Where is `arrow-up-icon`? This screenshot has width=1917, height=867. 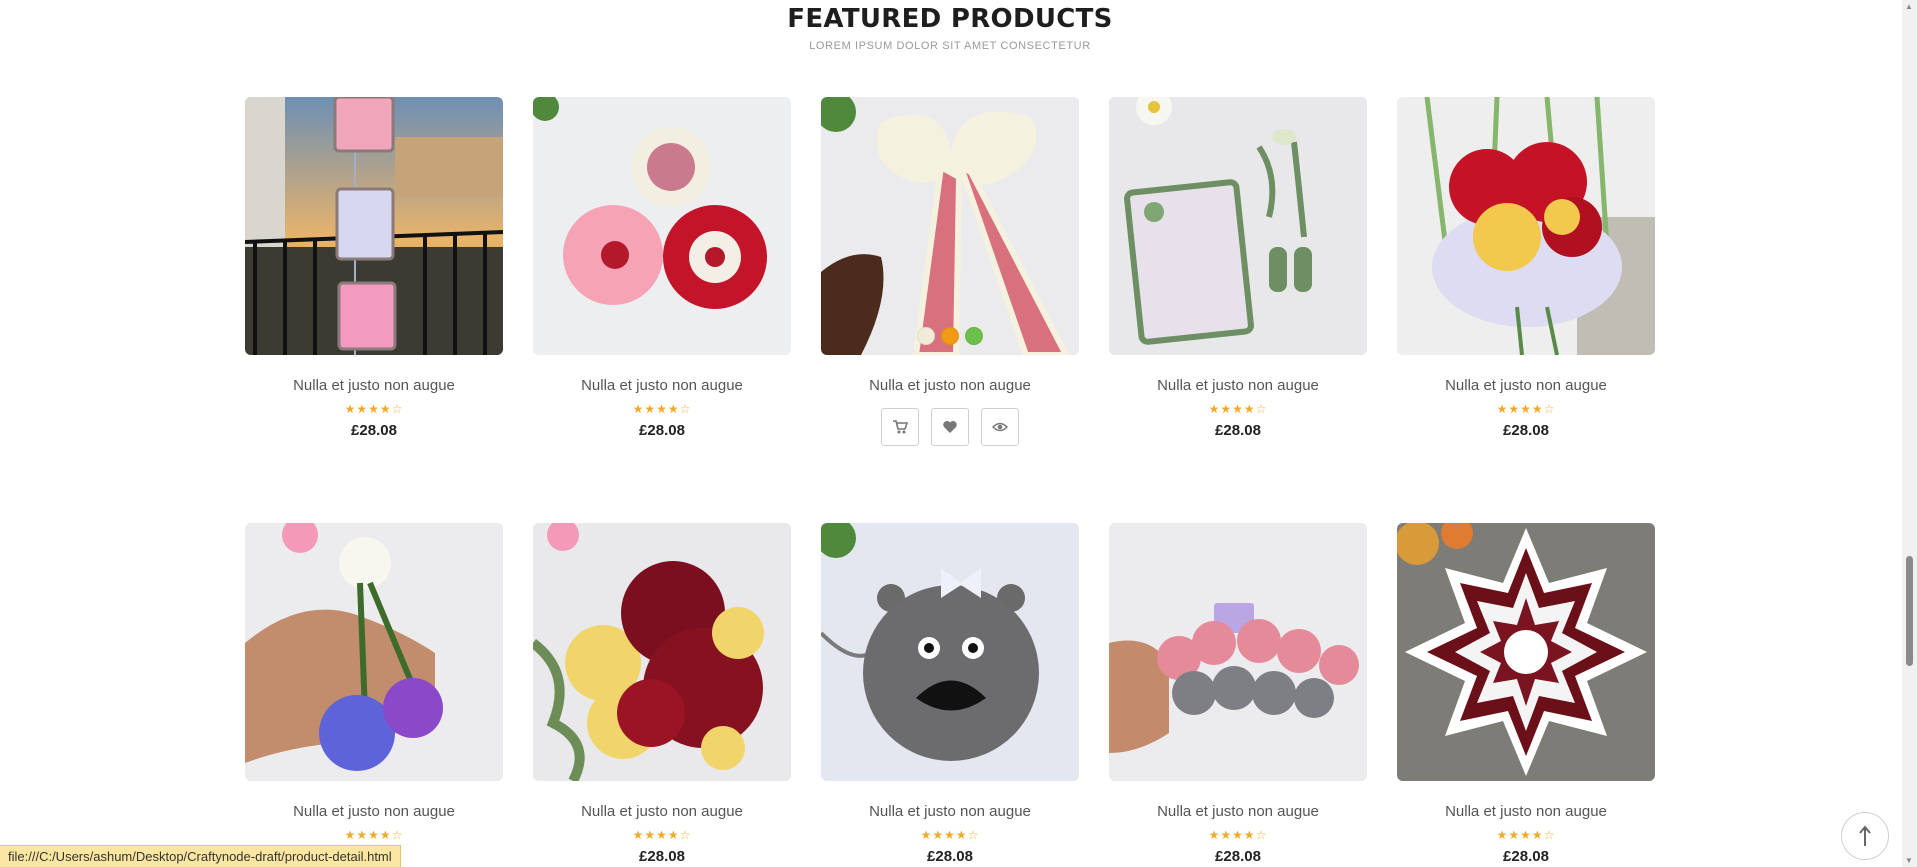 arrow-up-icon is located at coordinates (1865, 835).